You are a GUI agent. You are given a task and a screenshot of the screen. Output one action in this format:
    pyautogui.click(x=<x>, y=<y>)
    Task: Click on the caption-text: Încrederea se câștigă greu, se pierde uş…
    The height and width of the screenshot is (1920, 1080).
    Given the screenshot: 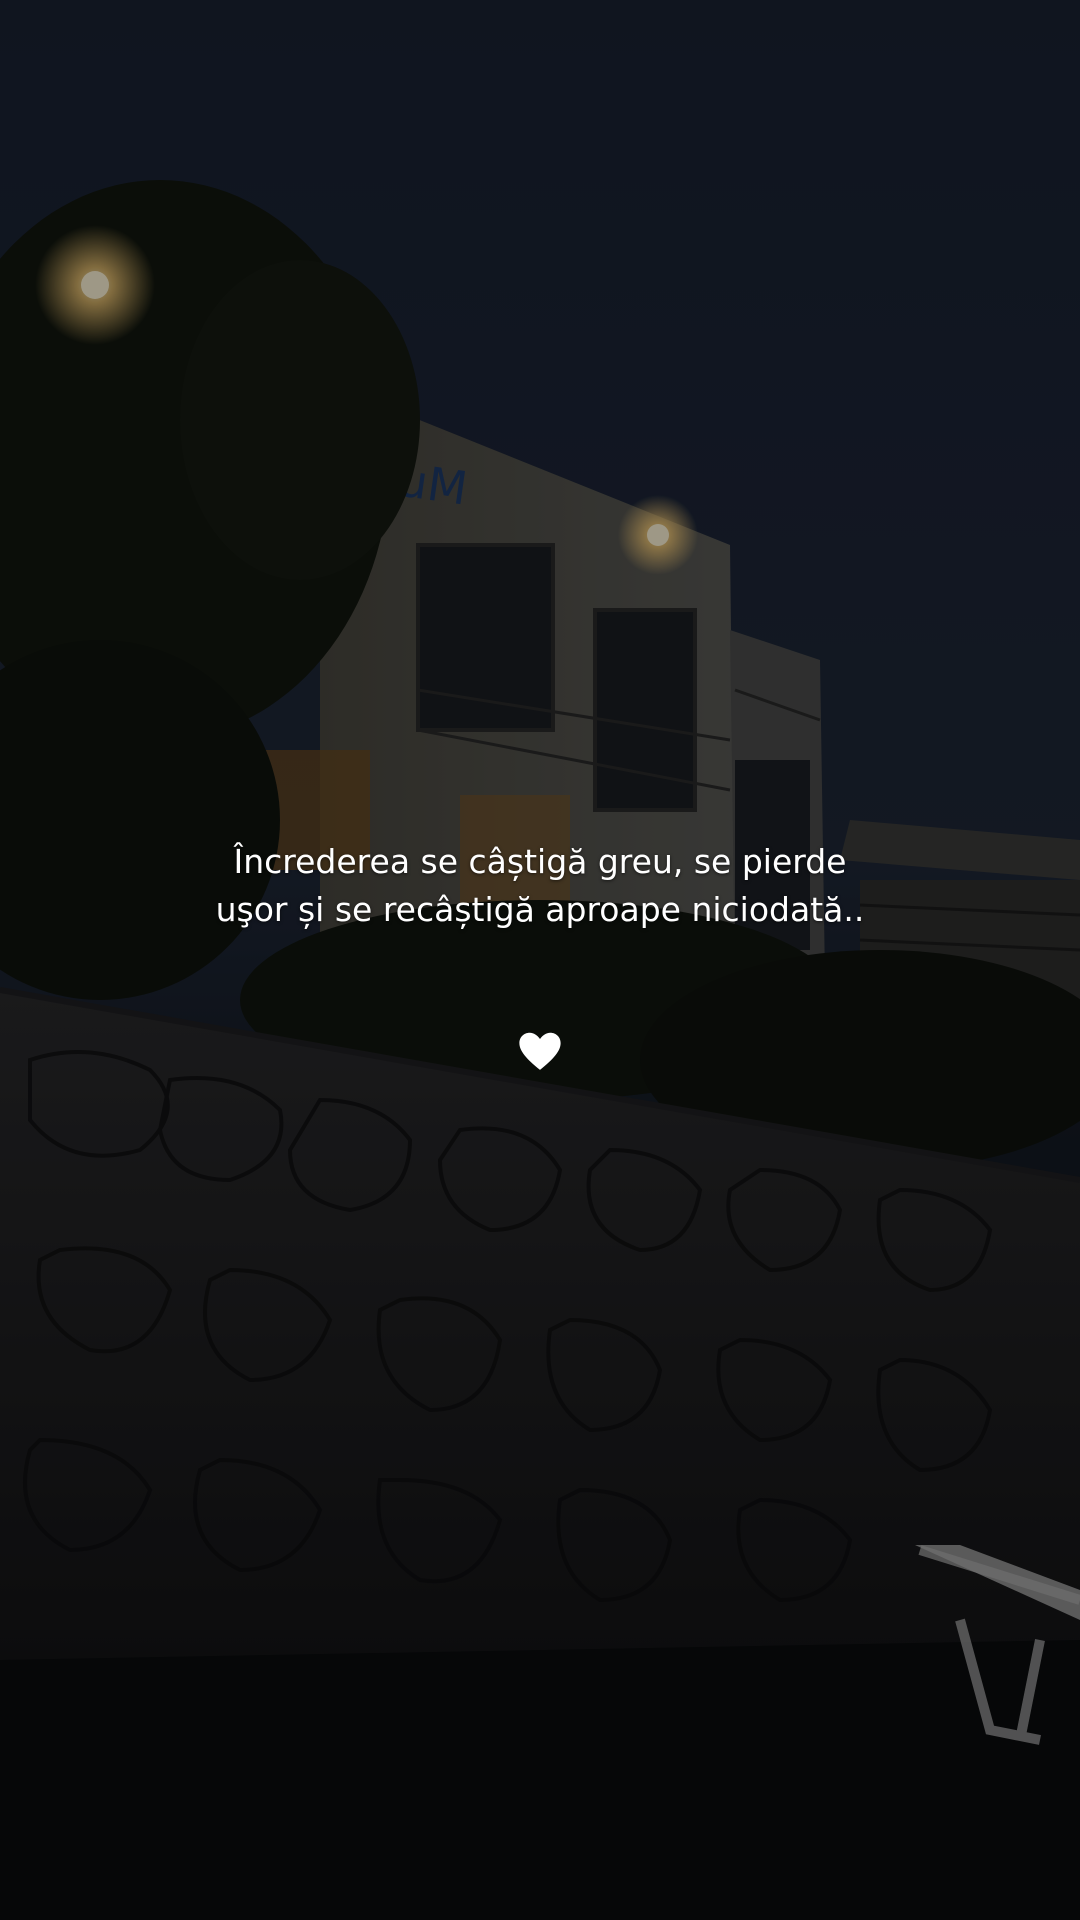 What is the action you would take?
    pyautogui.click(x=540, y=885)
    